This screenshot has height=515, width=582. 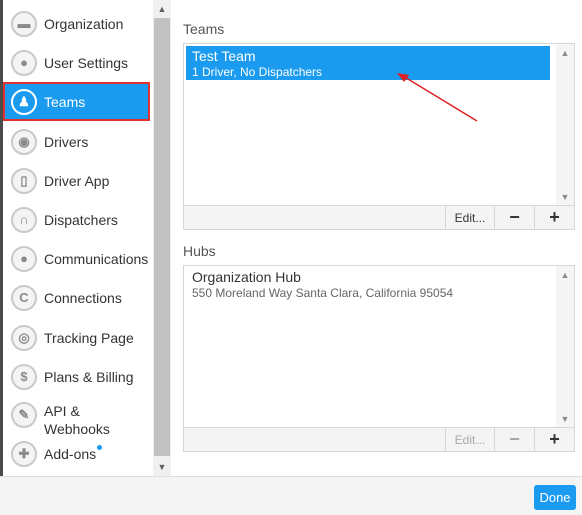 What do you see at coordinates (291, 495) in the screenshot?
I see `dialog-footer: Done` at bounding box center [291, 495].